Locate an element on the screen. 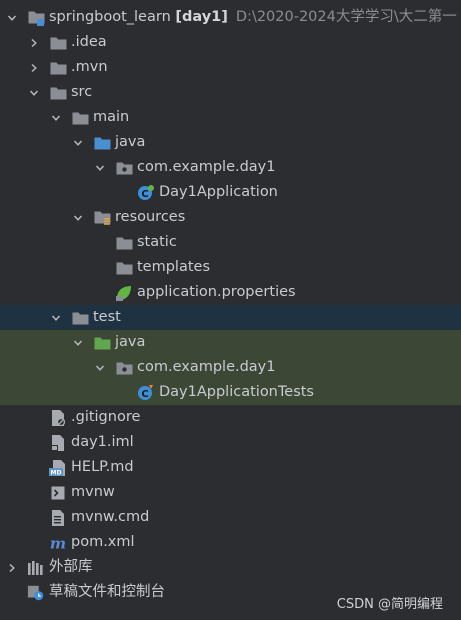 The image size is (461, 620). node-name: templates is located at coordinates (174, 267).